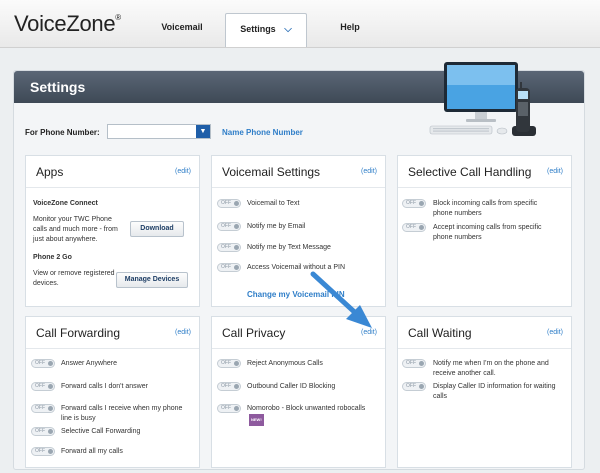  I want to click on card-title: Selective Call Handling, so click(470, 172).